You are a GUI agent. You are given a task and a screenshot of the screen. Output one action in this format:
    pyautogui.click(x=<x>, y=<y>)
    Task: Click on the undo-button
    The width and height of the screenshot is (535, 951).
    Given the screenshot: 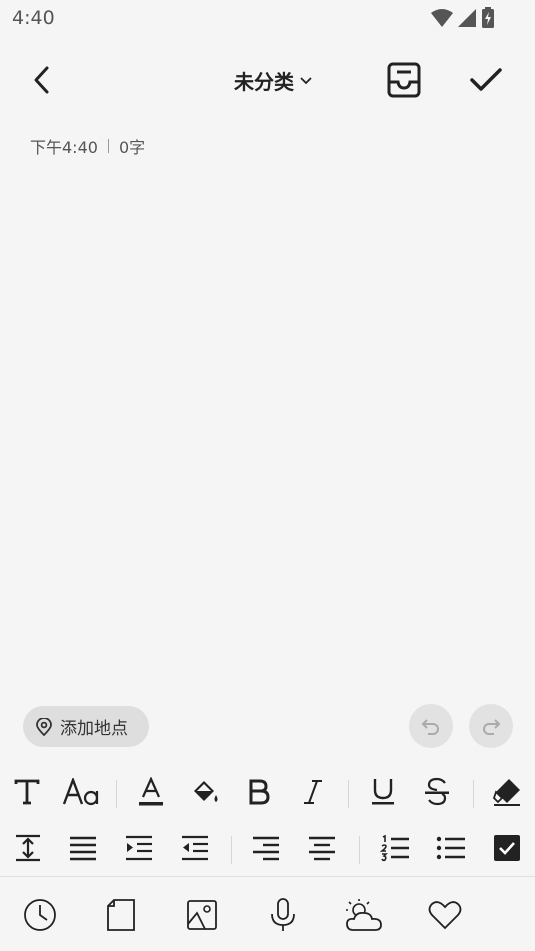 What is the action you would take?
    pyautogui.click(x=431, y=726)
    